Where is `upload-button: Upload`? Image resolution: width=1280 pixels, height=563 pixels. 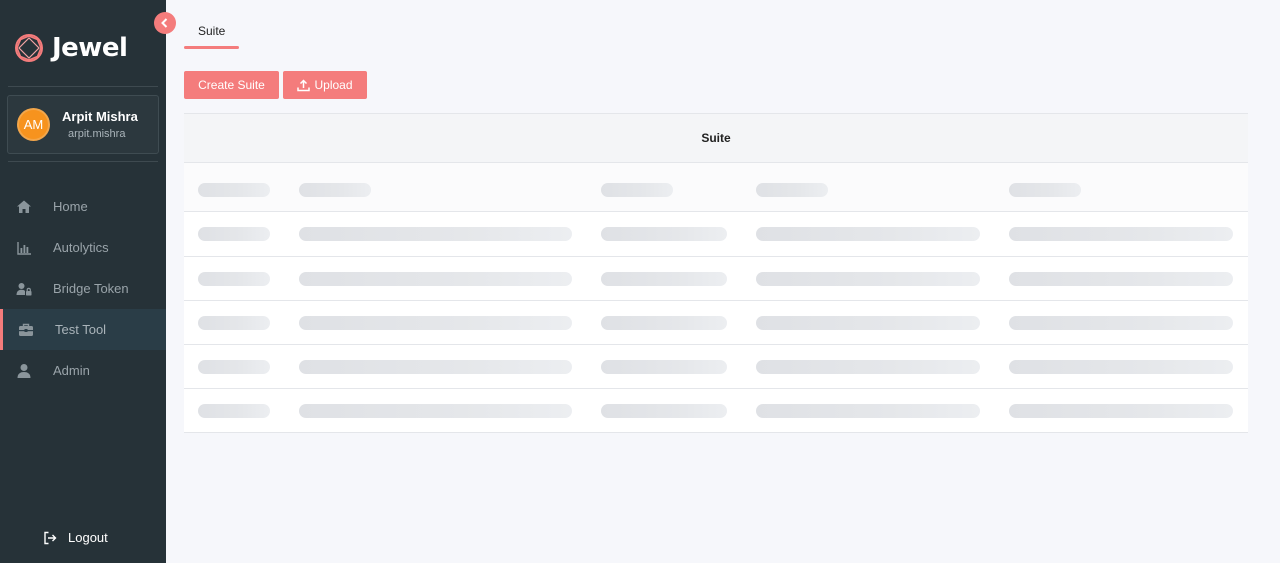
upload-button: Upload is located at coordinates (325, 85).